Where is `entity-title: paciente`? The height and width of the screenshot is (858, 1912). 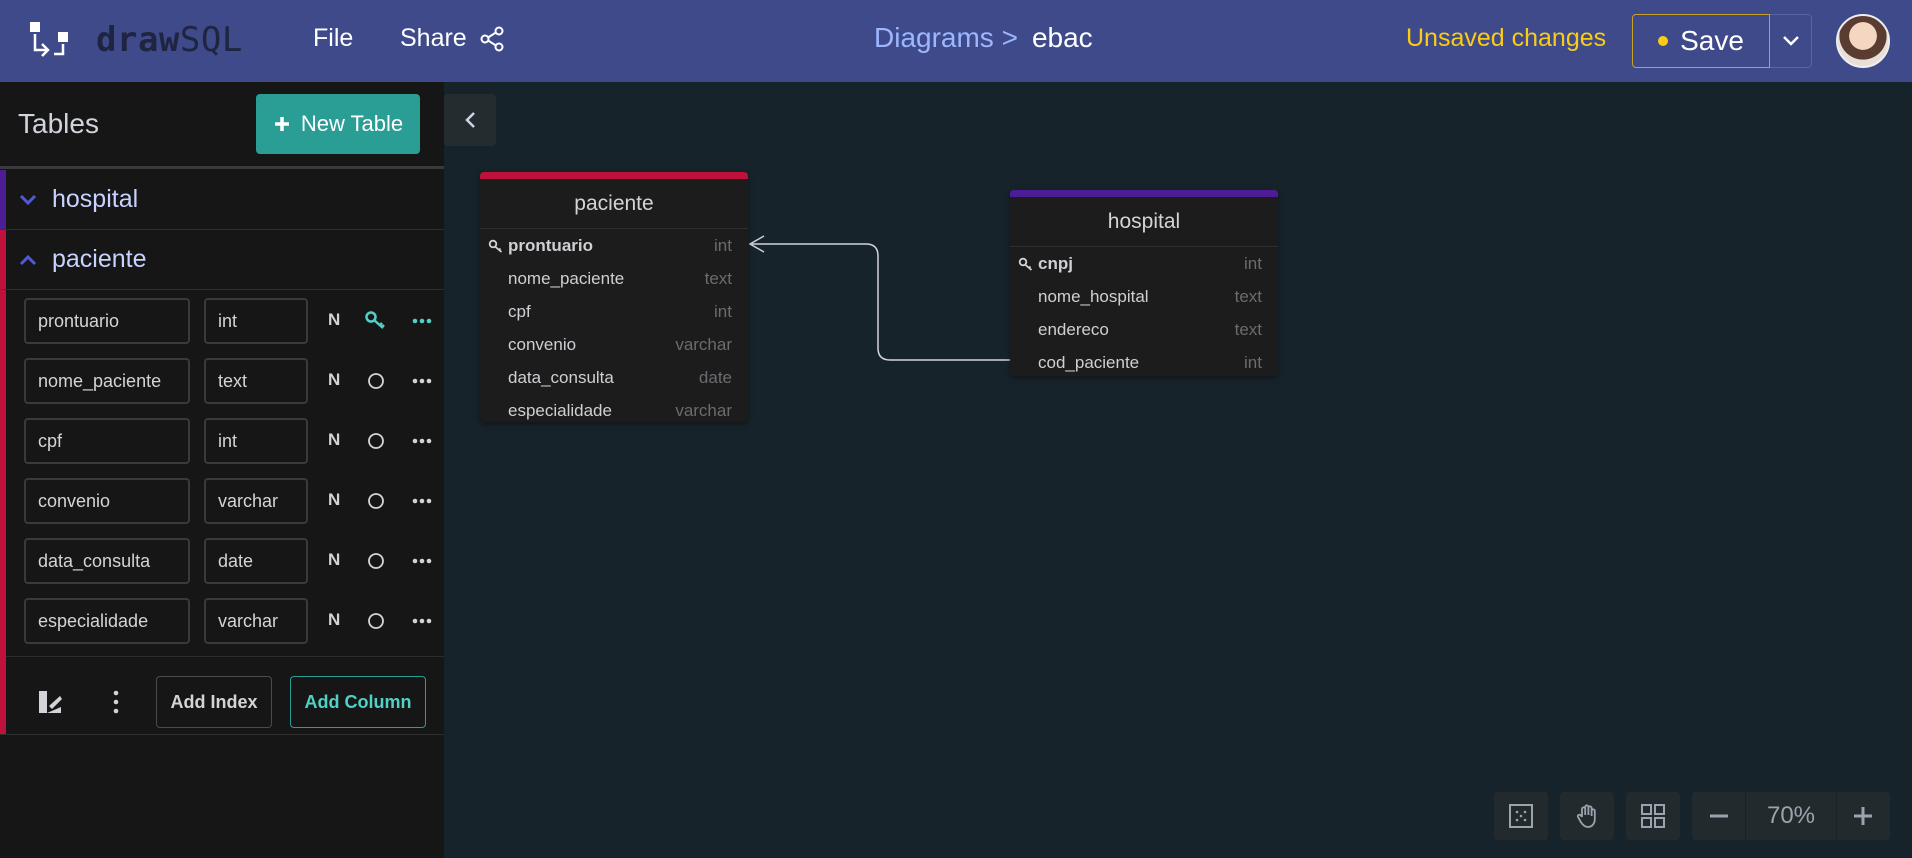
entity-title: paciente is located at coordinates (614, 204).